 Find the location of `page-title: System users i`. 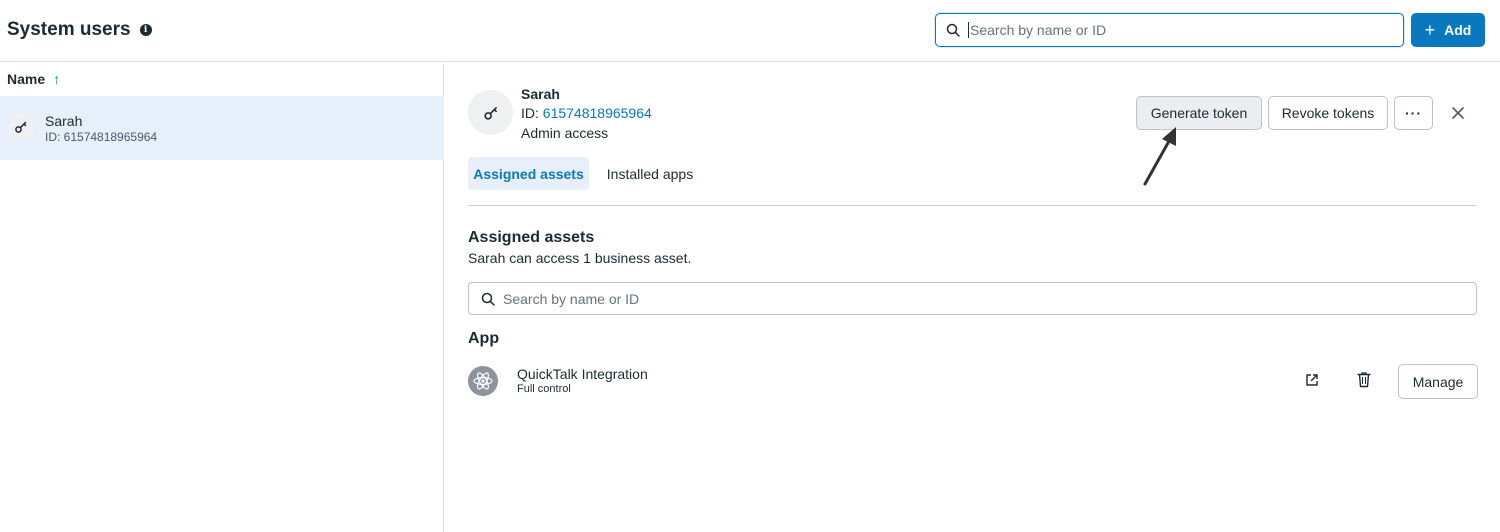

page-title: System users i is located at coordinates (79, 30).